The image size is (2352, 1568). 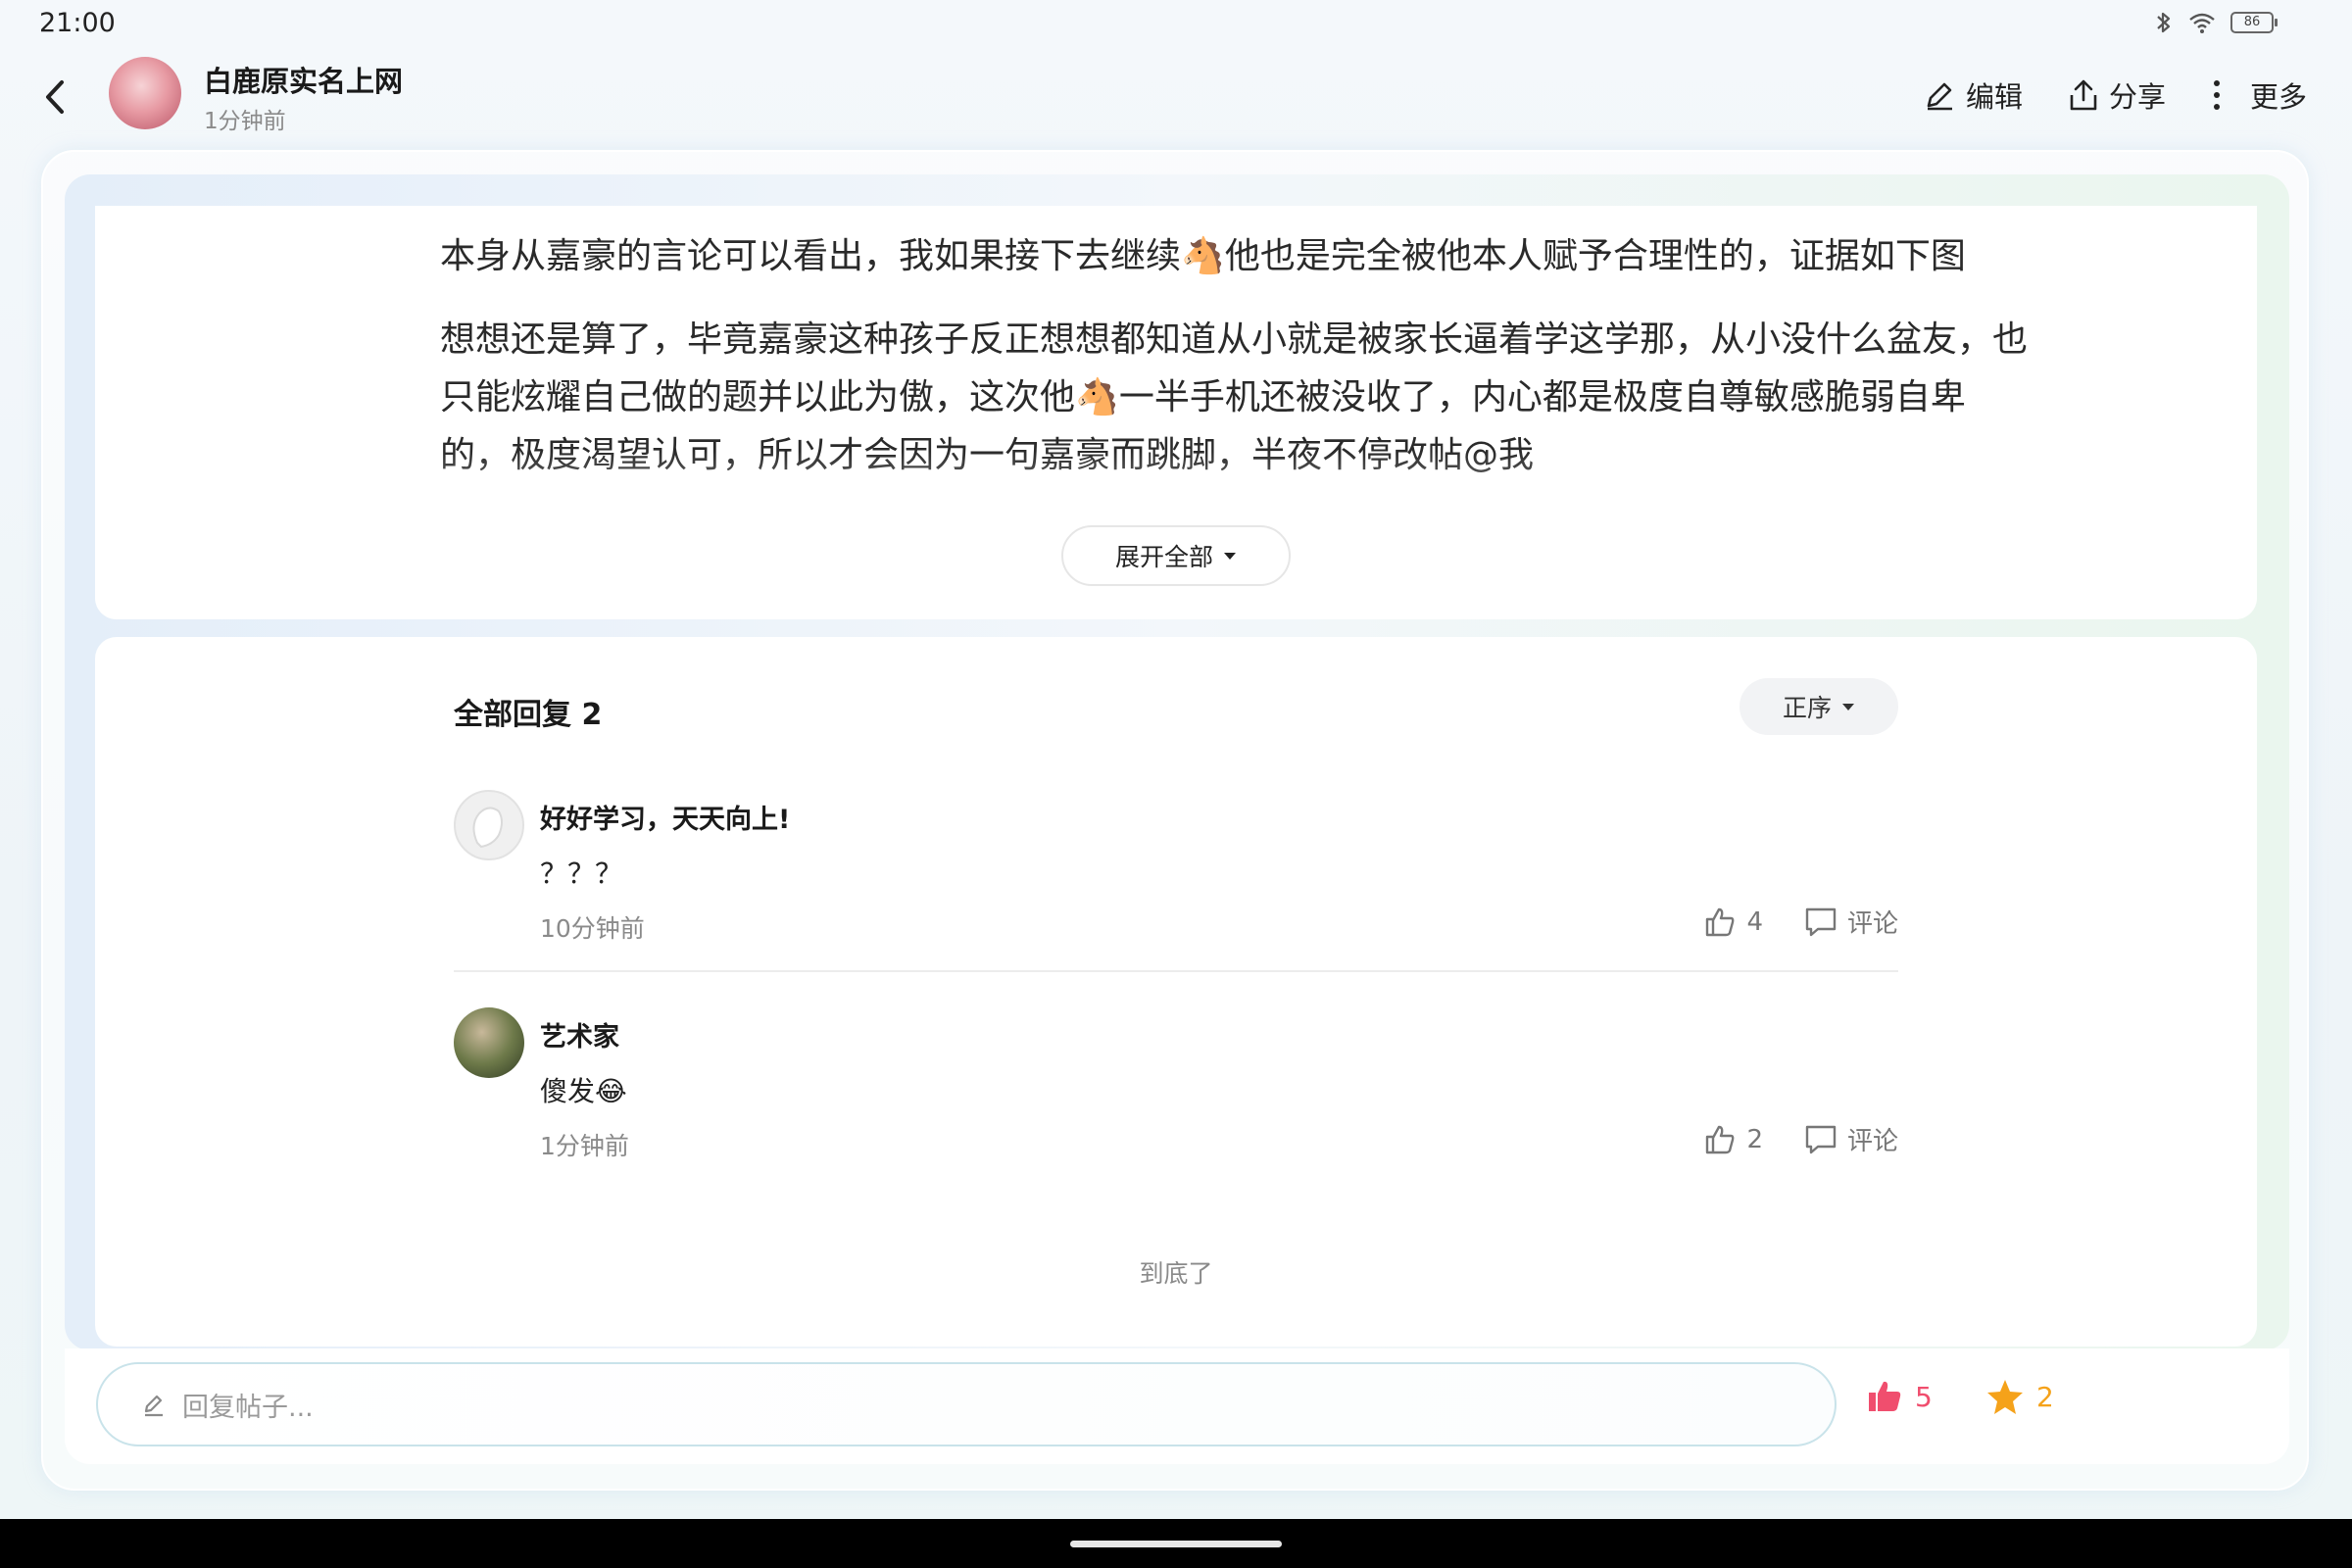 What do you see at coordinates (1924, 1396) in the screenshot?
I see `post-like-count: 5` at bounding box center [1924, 1396].